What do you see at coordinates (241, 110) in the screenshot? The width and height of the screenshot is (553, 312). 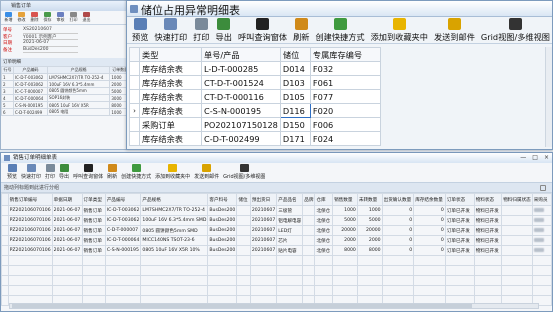 I see `cell-code: C-S-N-000195` at bounding box center [241, 110].